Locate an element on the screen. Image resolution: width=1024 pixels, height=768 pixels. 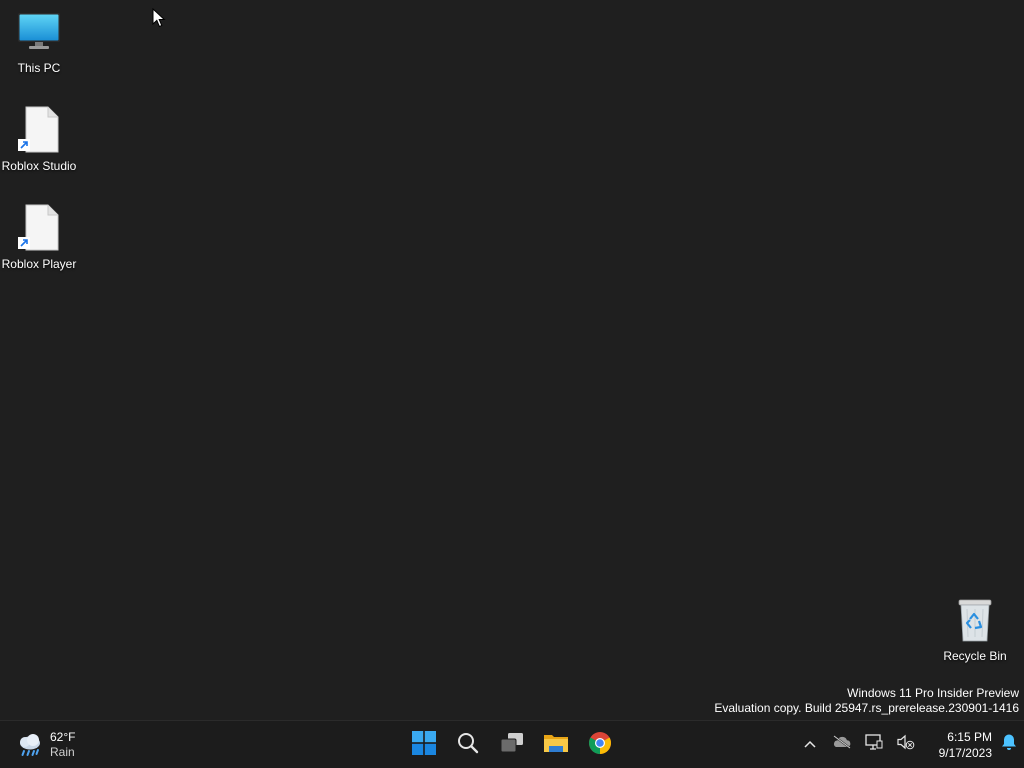
search-button is located at coordinates (468, 745).